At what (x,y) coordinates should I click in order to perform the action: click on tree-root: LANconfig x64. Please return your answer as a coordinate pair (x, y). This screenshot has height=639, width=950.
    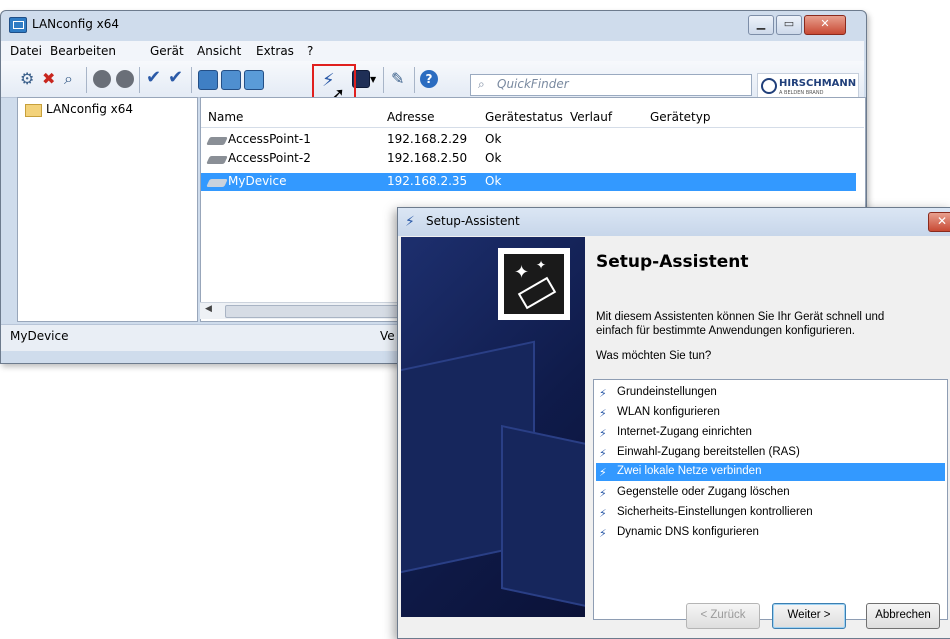
    Looking at the image, I should click on (89, 109).